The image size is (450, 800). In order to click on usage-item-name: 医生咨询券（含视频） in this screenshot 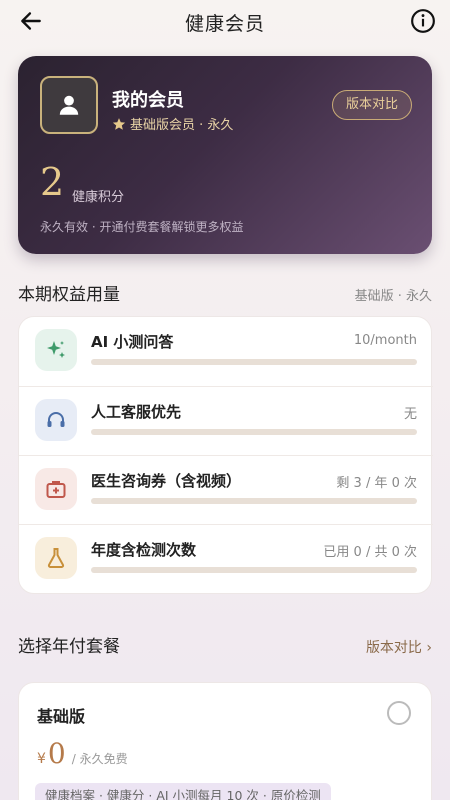, I will do `click(166, 481)`.